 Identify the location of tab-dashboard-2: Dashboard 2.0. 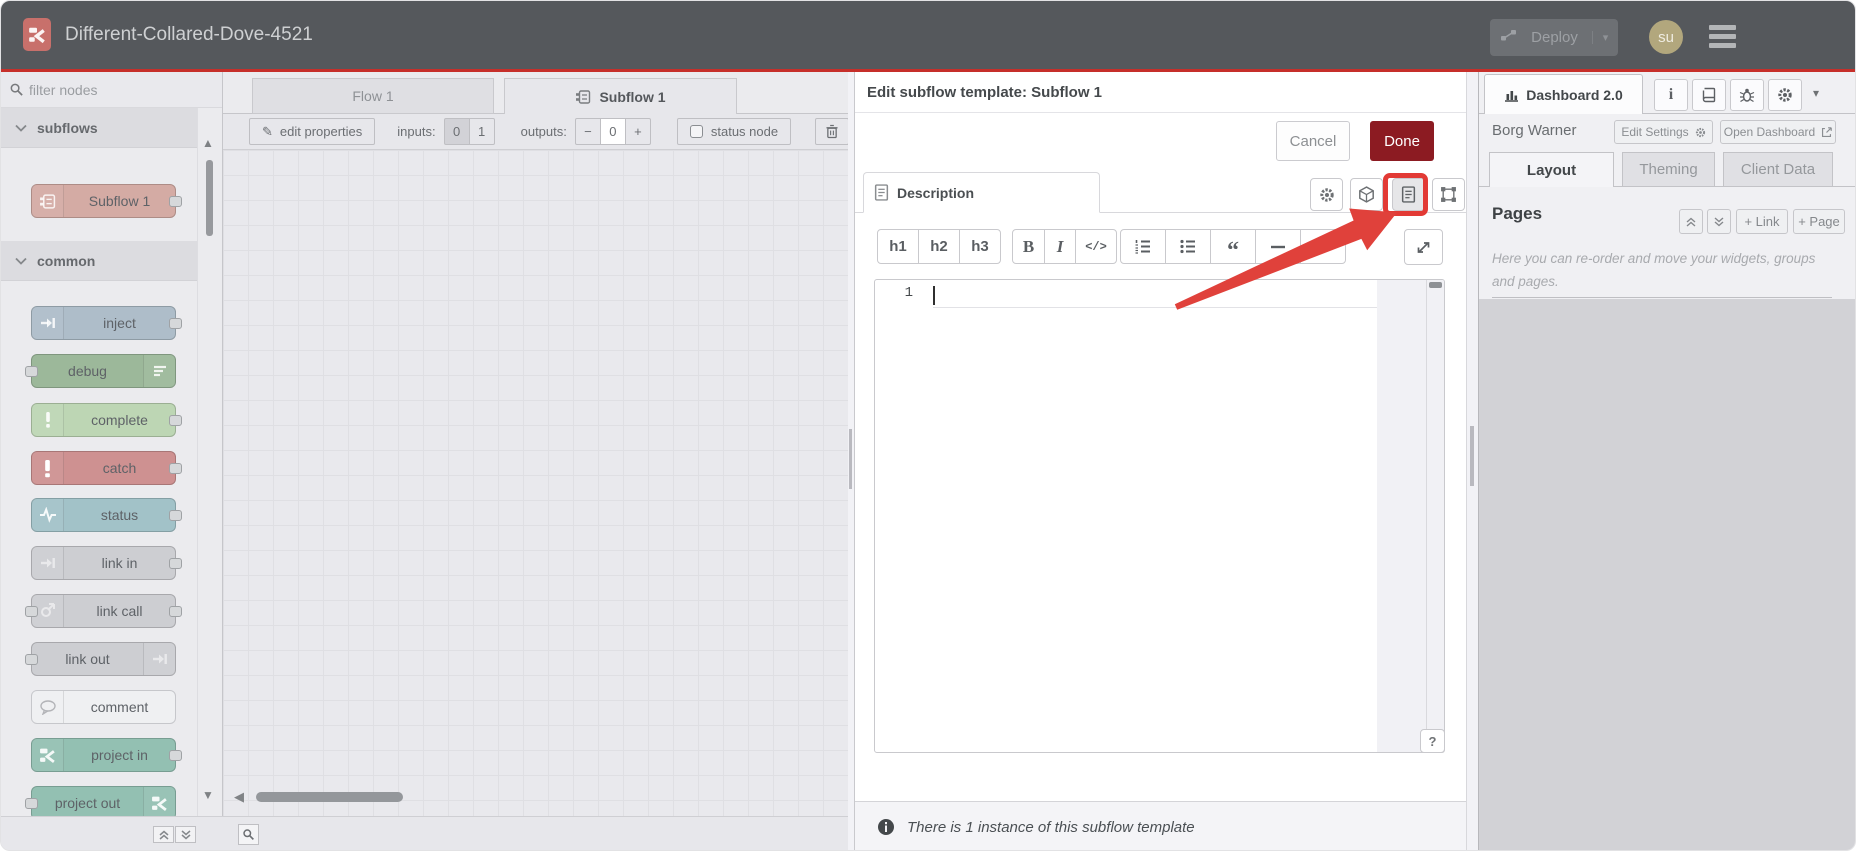
(1563, 94).